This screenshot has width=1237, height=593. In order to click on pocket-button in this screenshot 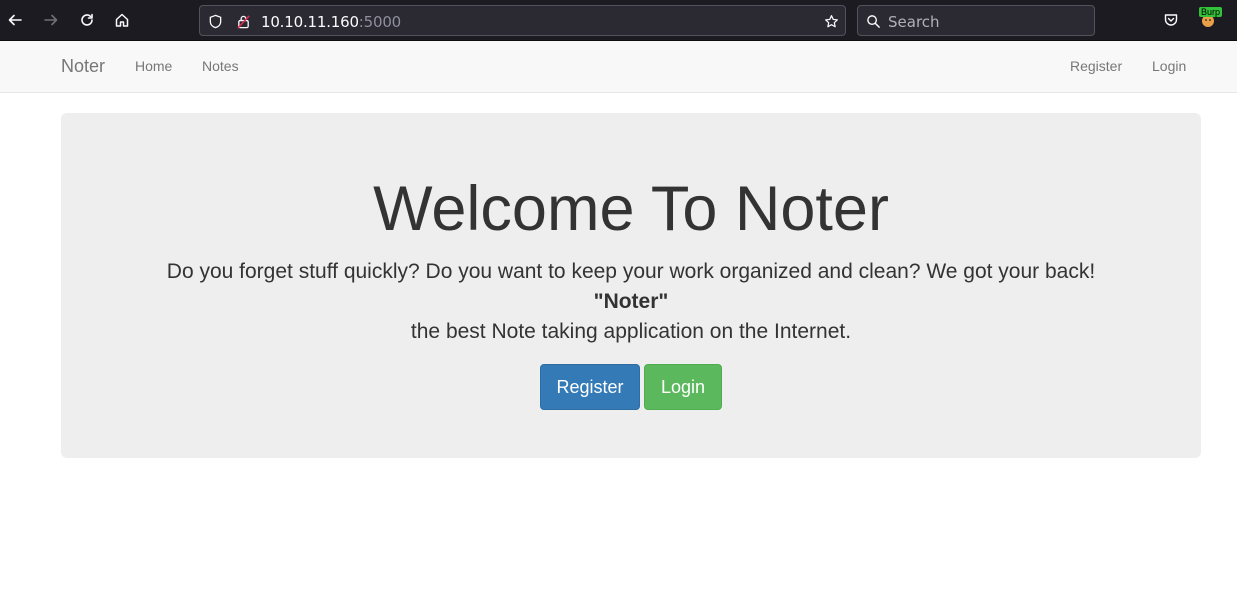, I will do `click(1171, 20)`.